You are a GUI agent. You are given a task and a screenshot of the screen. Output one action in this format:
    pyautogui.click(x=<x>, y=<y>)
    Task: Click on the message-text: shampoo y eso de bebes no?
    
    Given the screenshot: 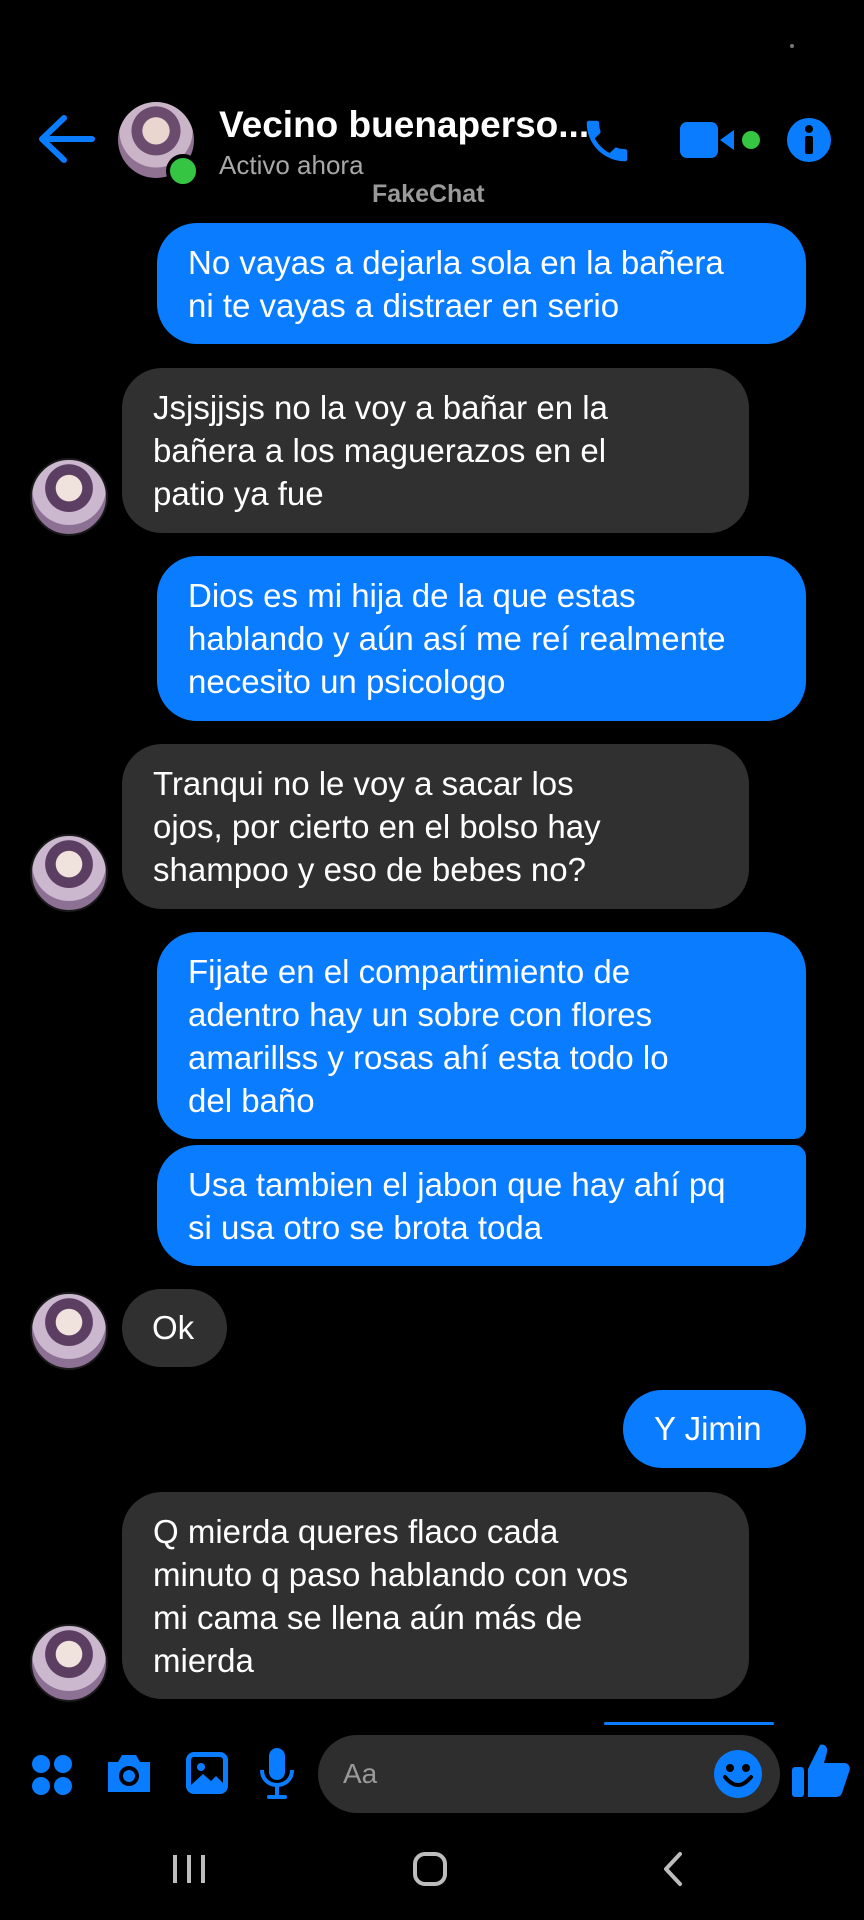 What is the action you would take?
    pyautogui.click(x=369, y=869)
    